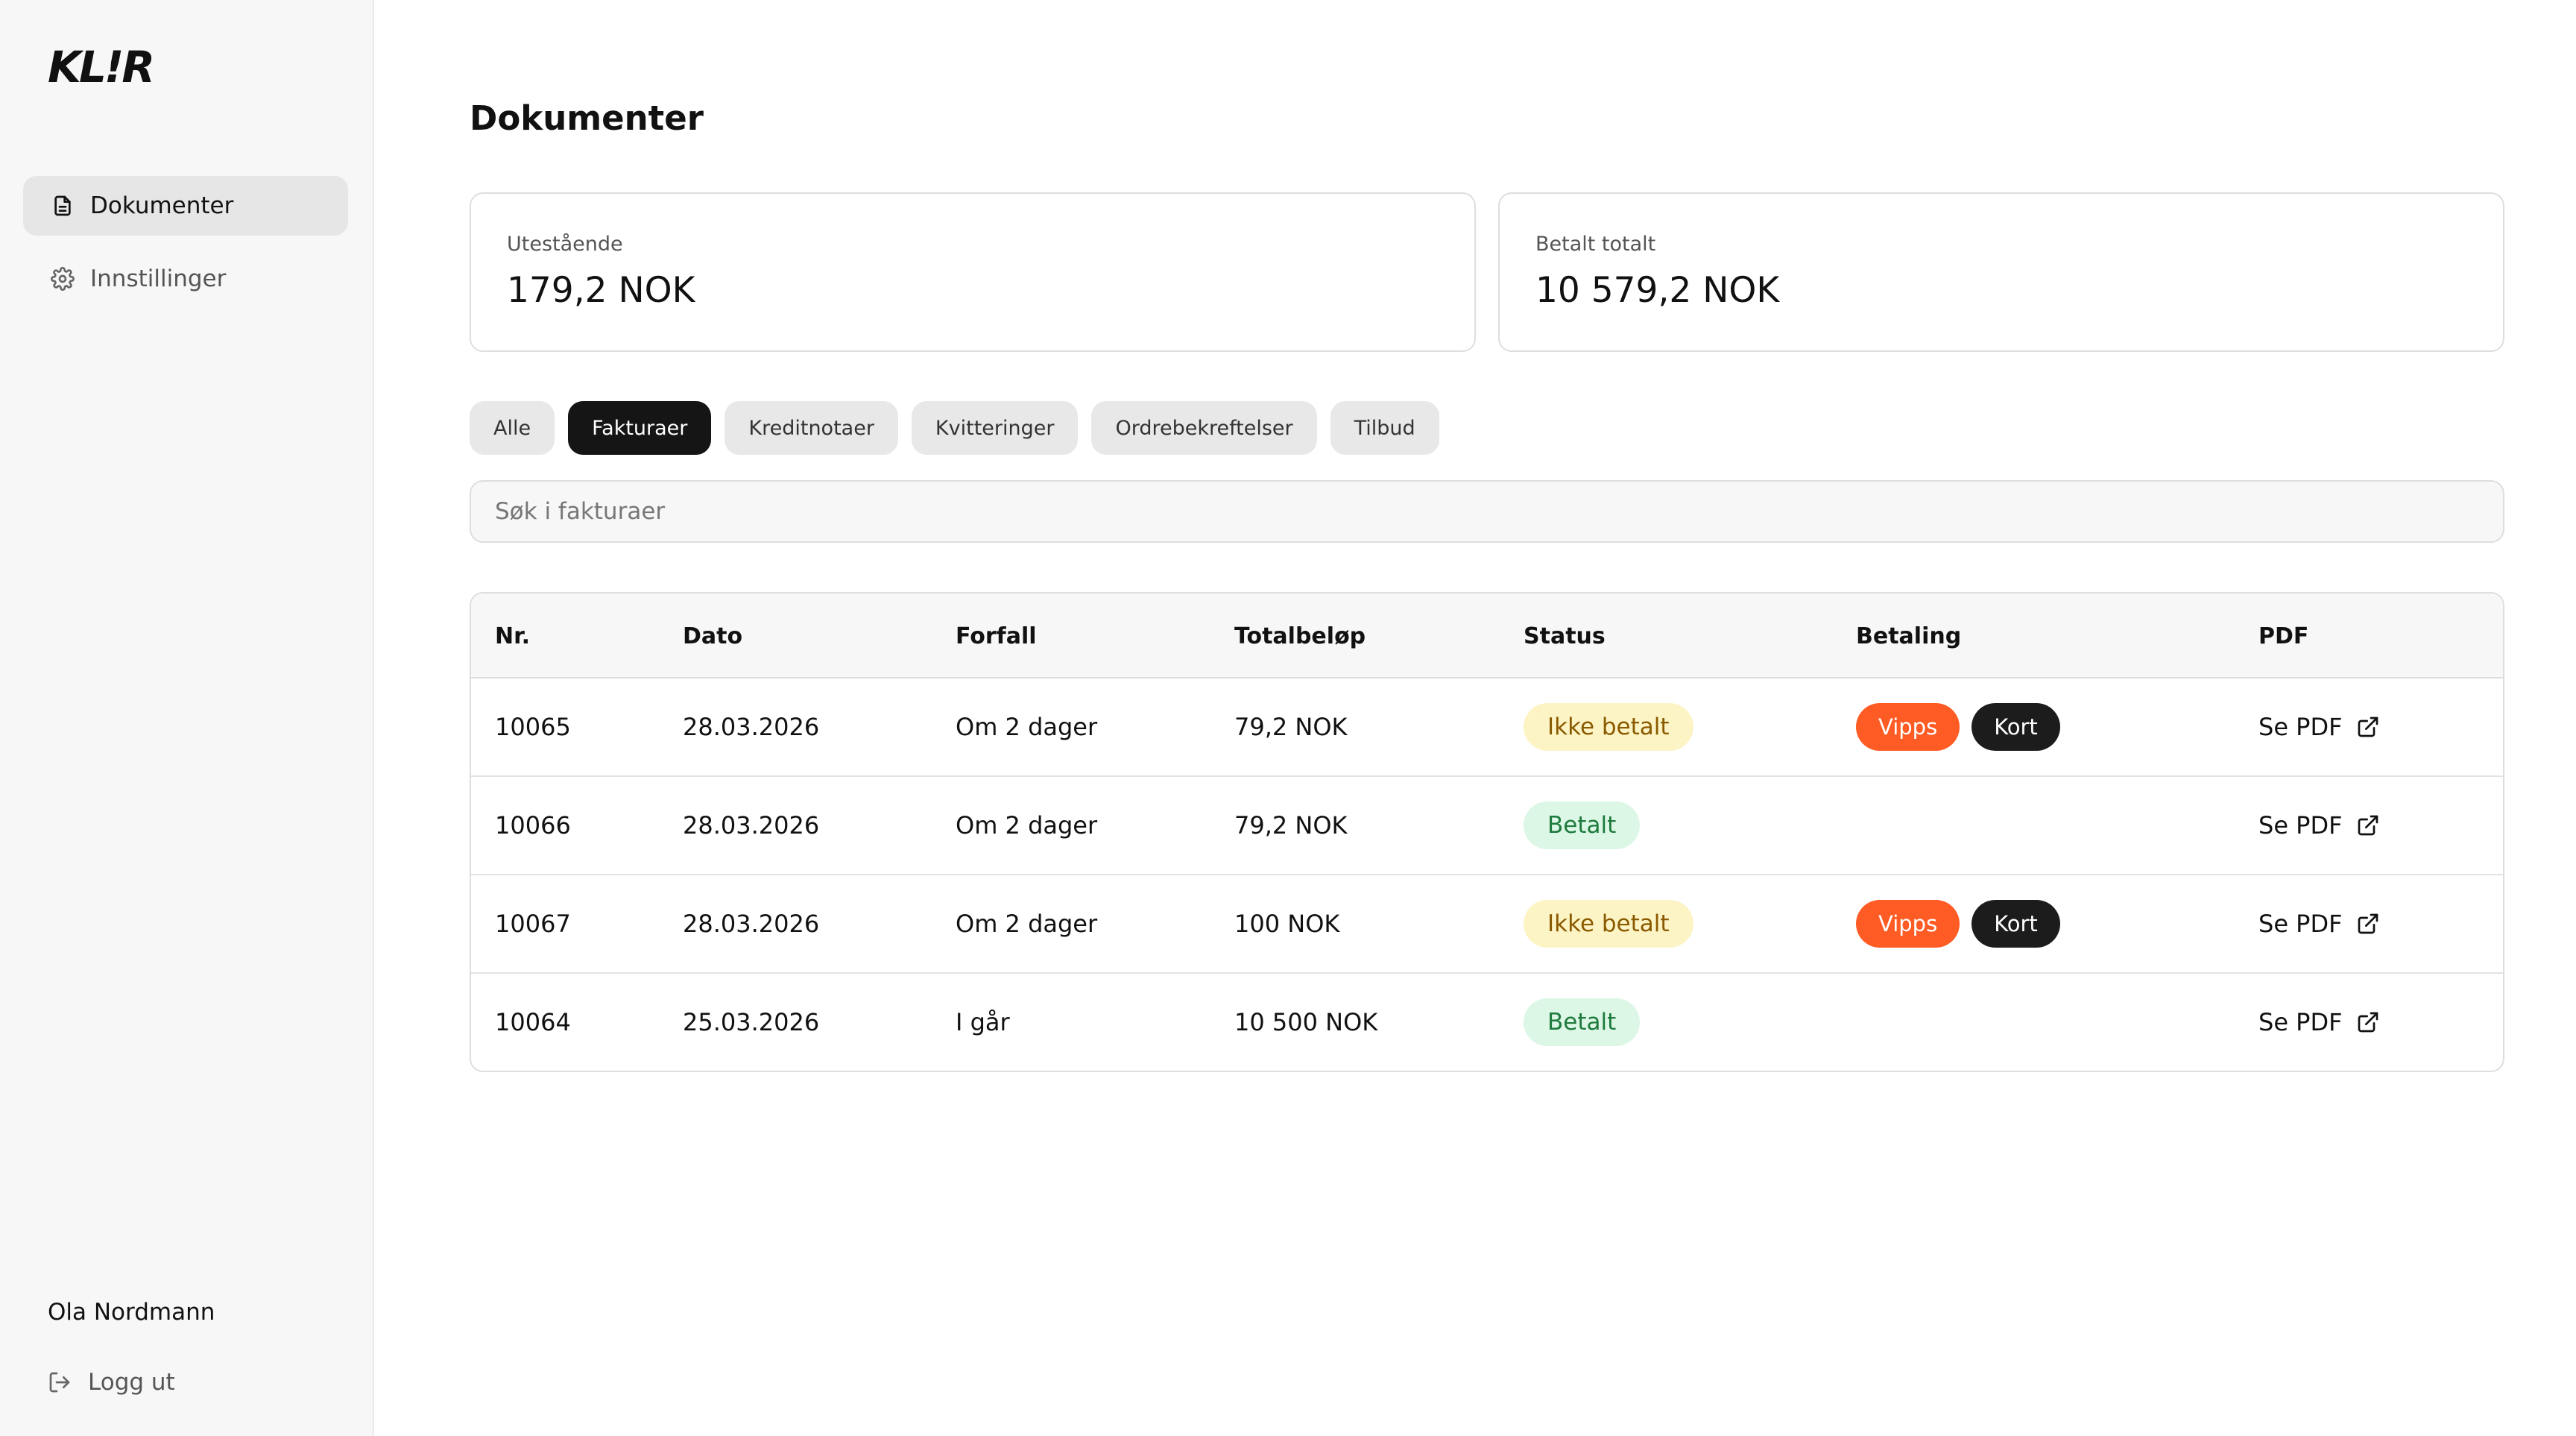 The width and height of the screenshot is (2576, 1436). What do you see at coordinates (1487, 512) in the screenshot?
I see `search-input` at bounding box center [1487, 512].